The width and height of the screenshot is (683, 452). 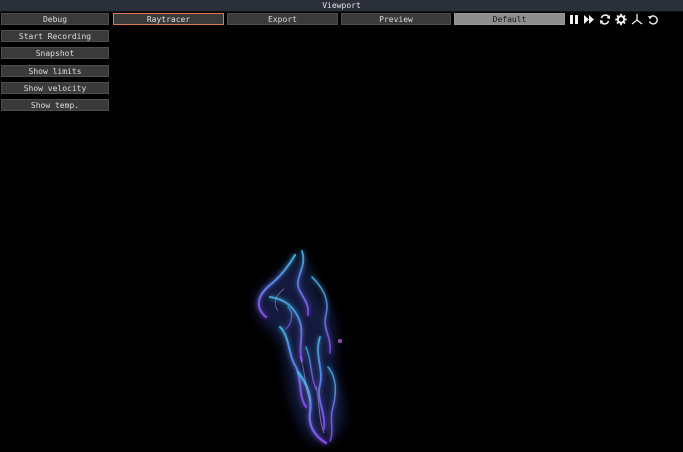 What do you see at coordinates (341, 6) in the screenshot?
I see `window-title: Viewport` at bounding box center [341, 6].